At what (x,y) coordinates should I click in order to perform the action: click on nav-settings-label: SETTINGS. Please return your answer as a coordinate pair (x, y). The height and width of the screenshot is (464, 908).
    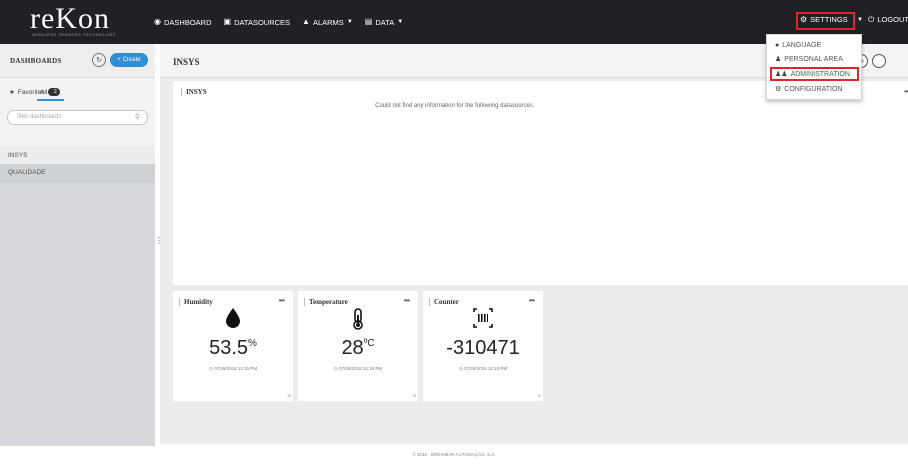
    Looking at the image, I should click on (829, 19).